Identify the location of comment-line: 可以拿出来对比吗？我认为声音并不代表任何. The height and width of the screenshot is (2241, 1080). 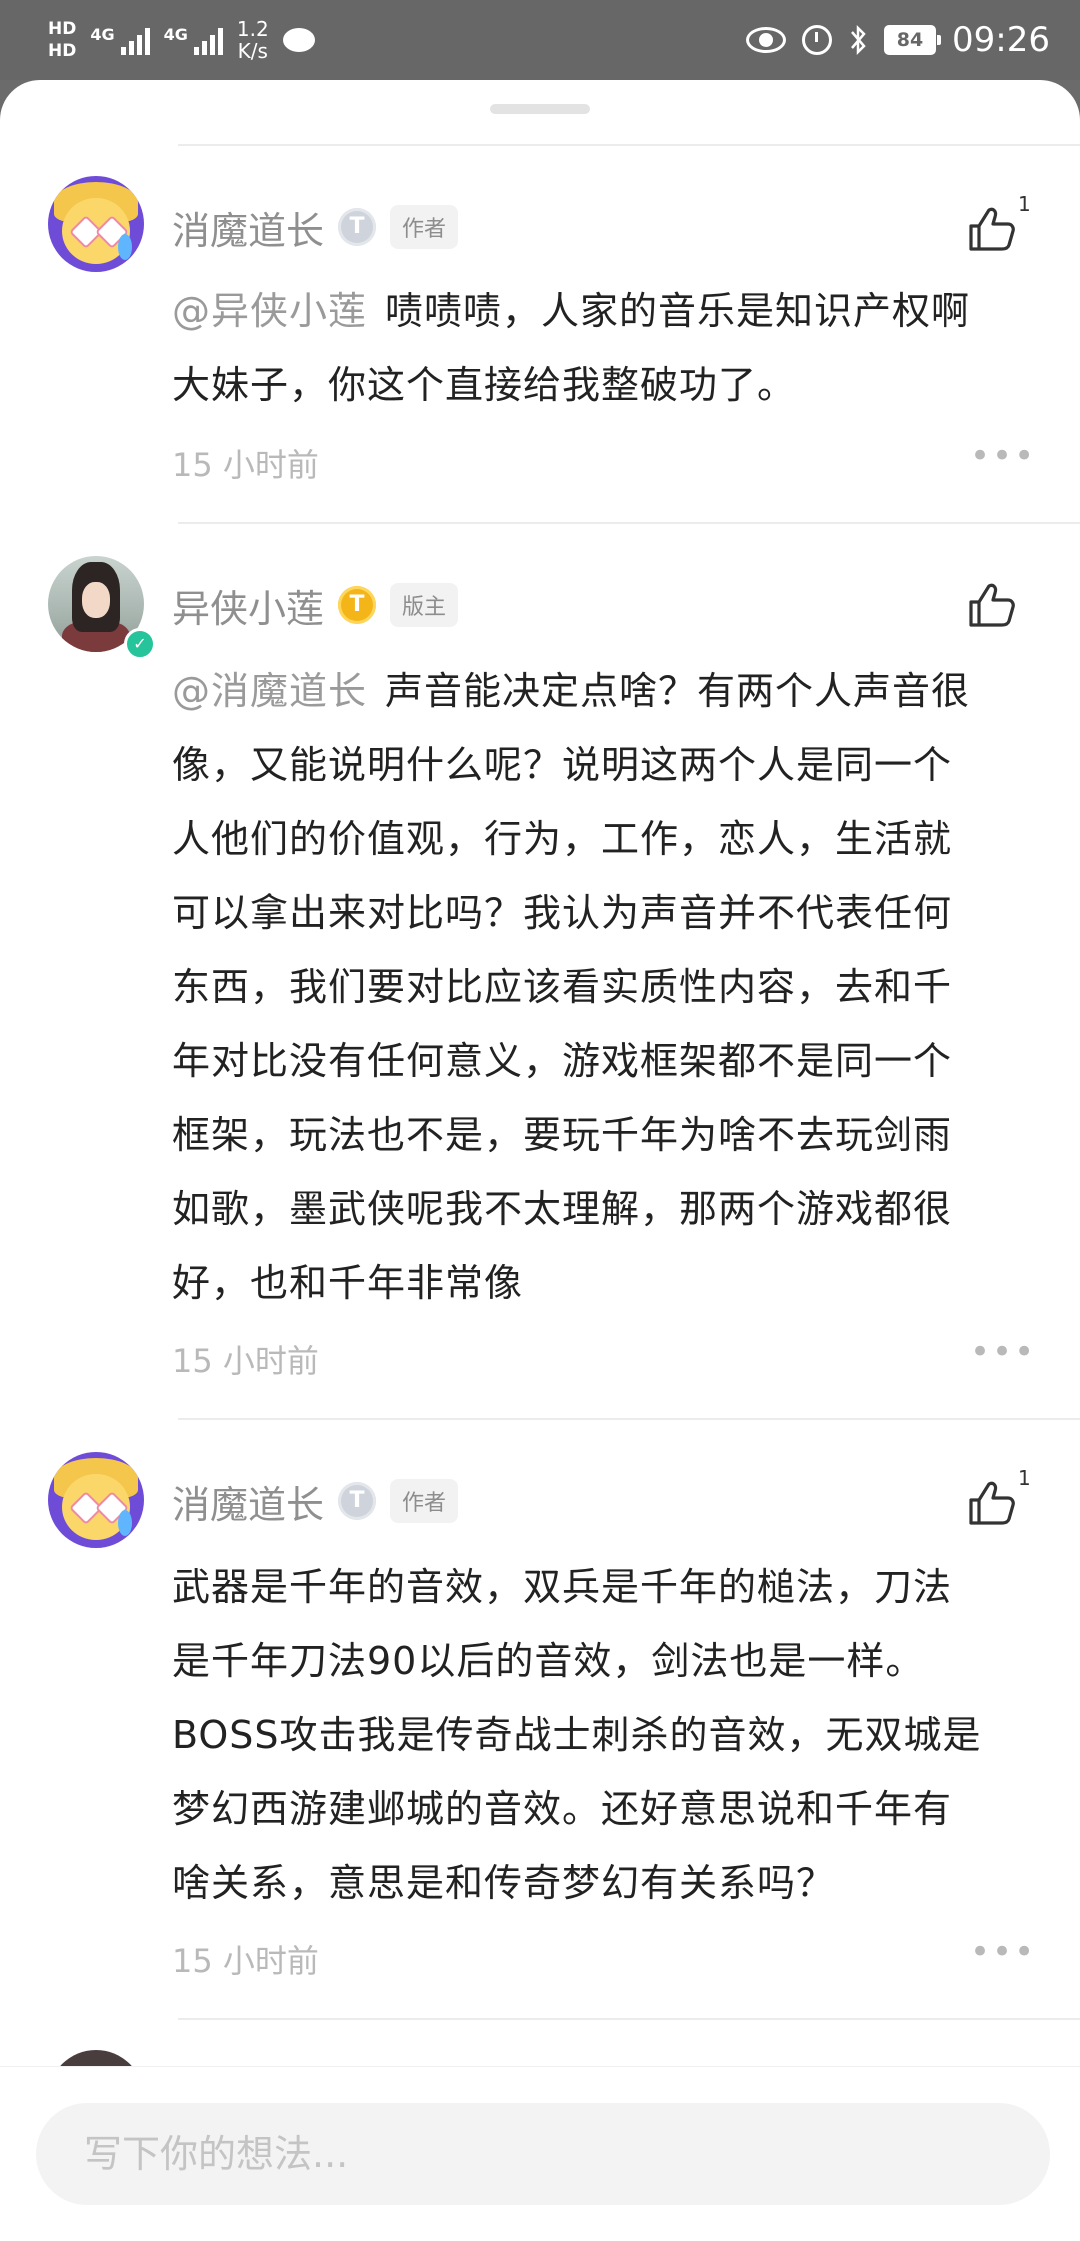
(562, 913).